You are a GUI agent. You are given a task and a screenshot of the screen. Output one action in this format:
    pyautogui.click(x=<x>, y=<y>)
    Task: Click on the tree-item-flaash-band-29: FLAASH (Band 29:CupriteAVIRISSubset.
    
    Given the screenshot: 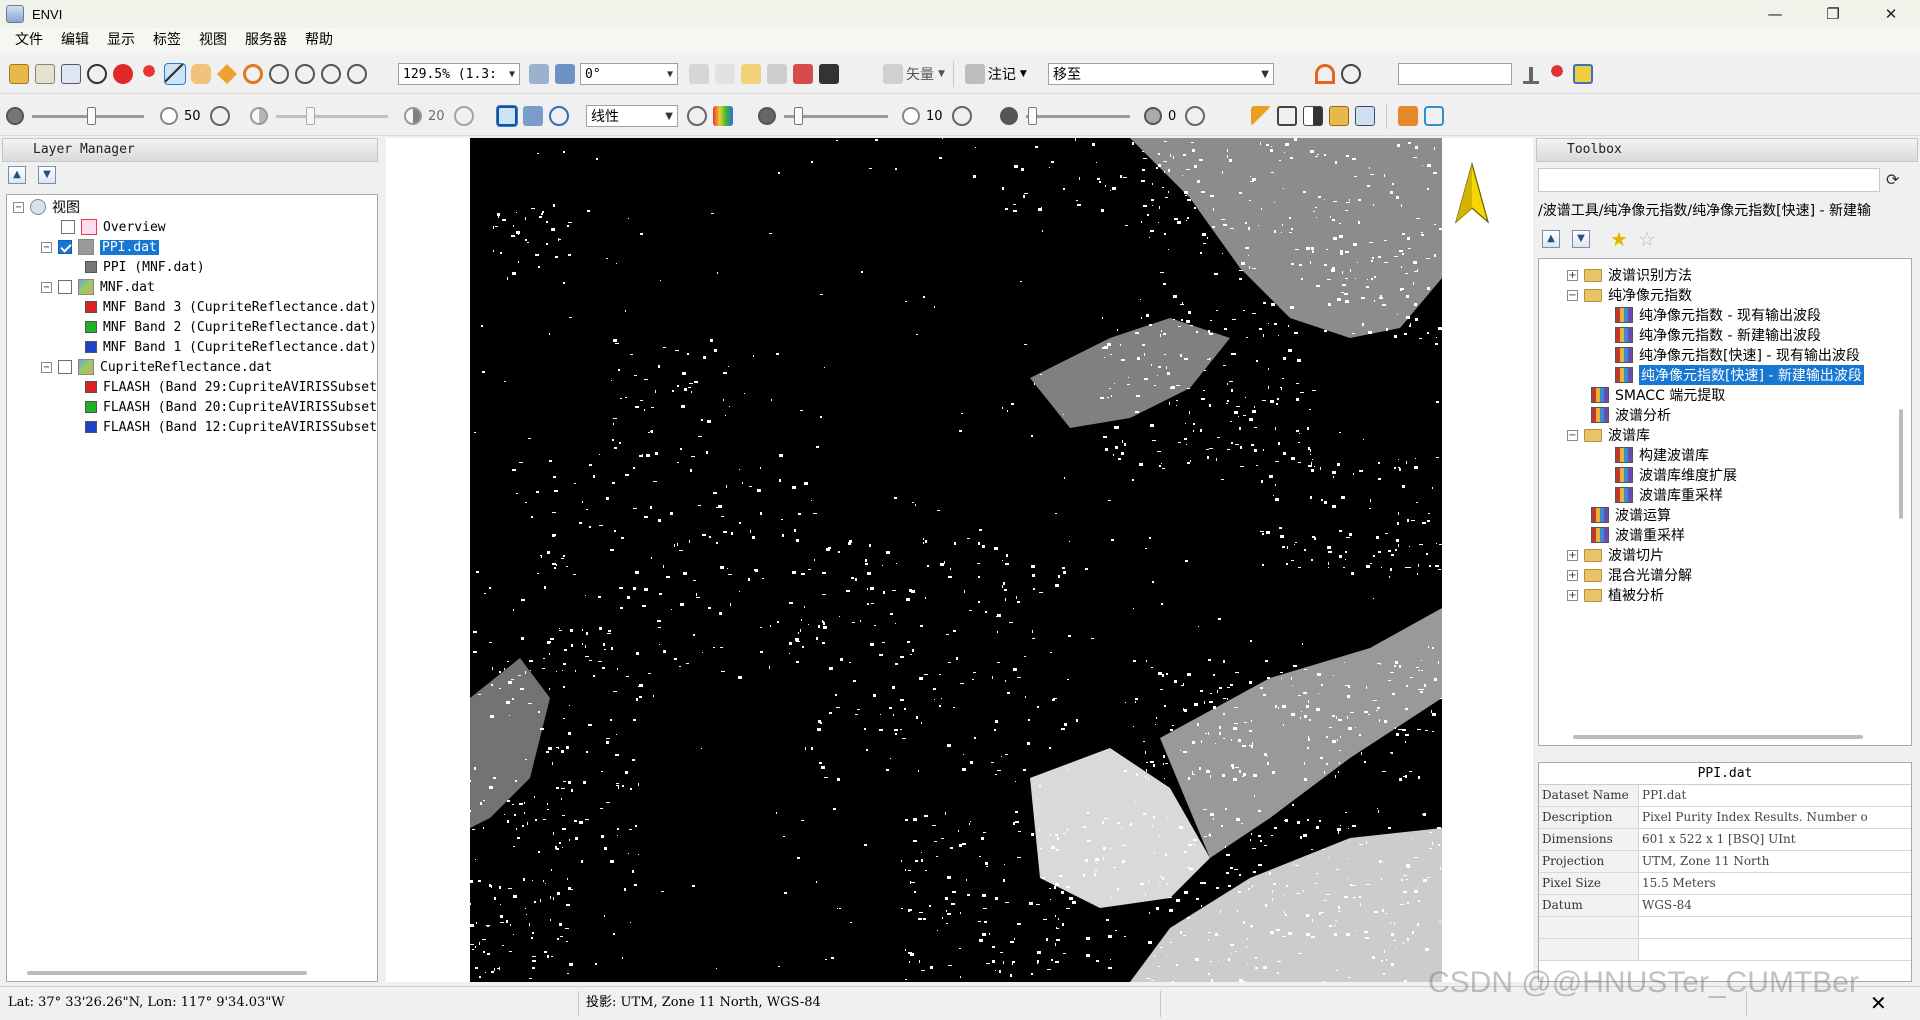 What is the action you would take?
    pyautogui.click(x=231, y=387)
    